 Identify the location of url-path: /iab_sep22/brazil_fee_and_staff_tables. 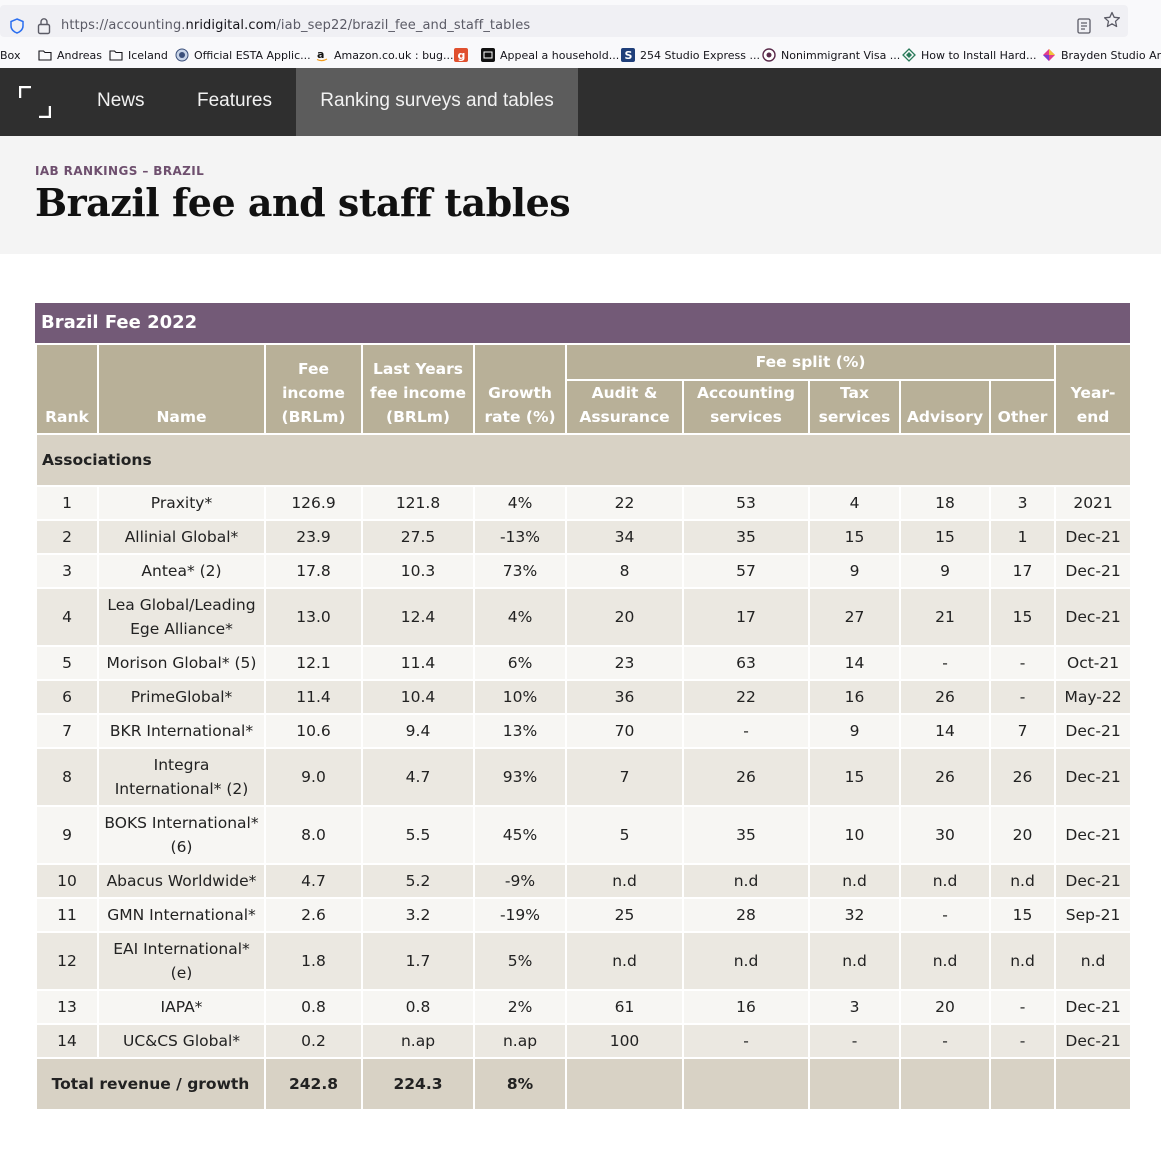
(403, 25).